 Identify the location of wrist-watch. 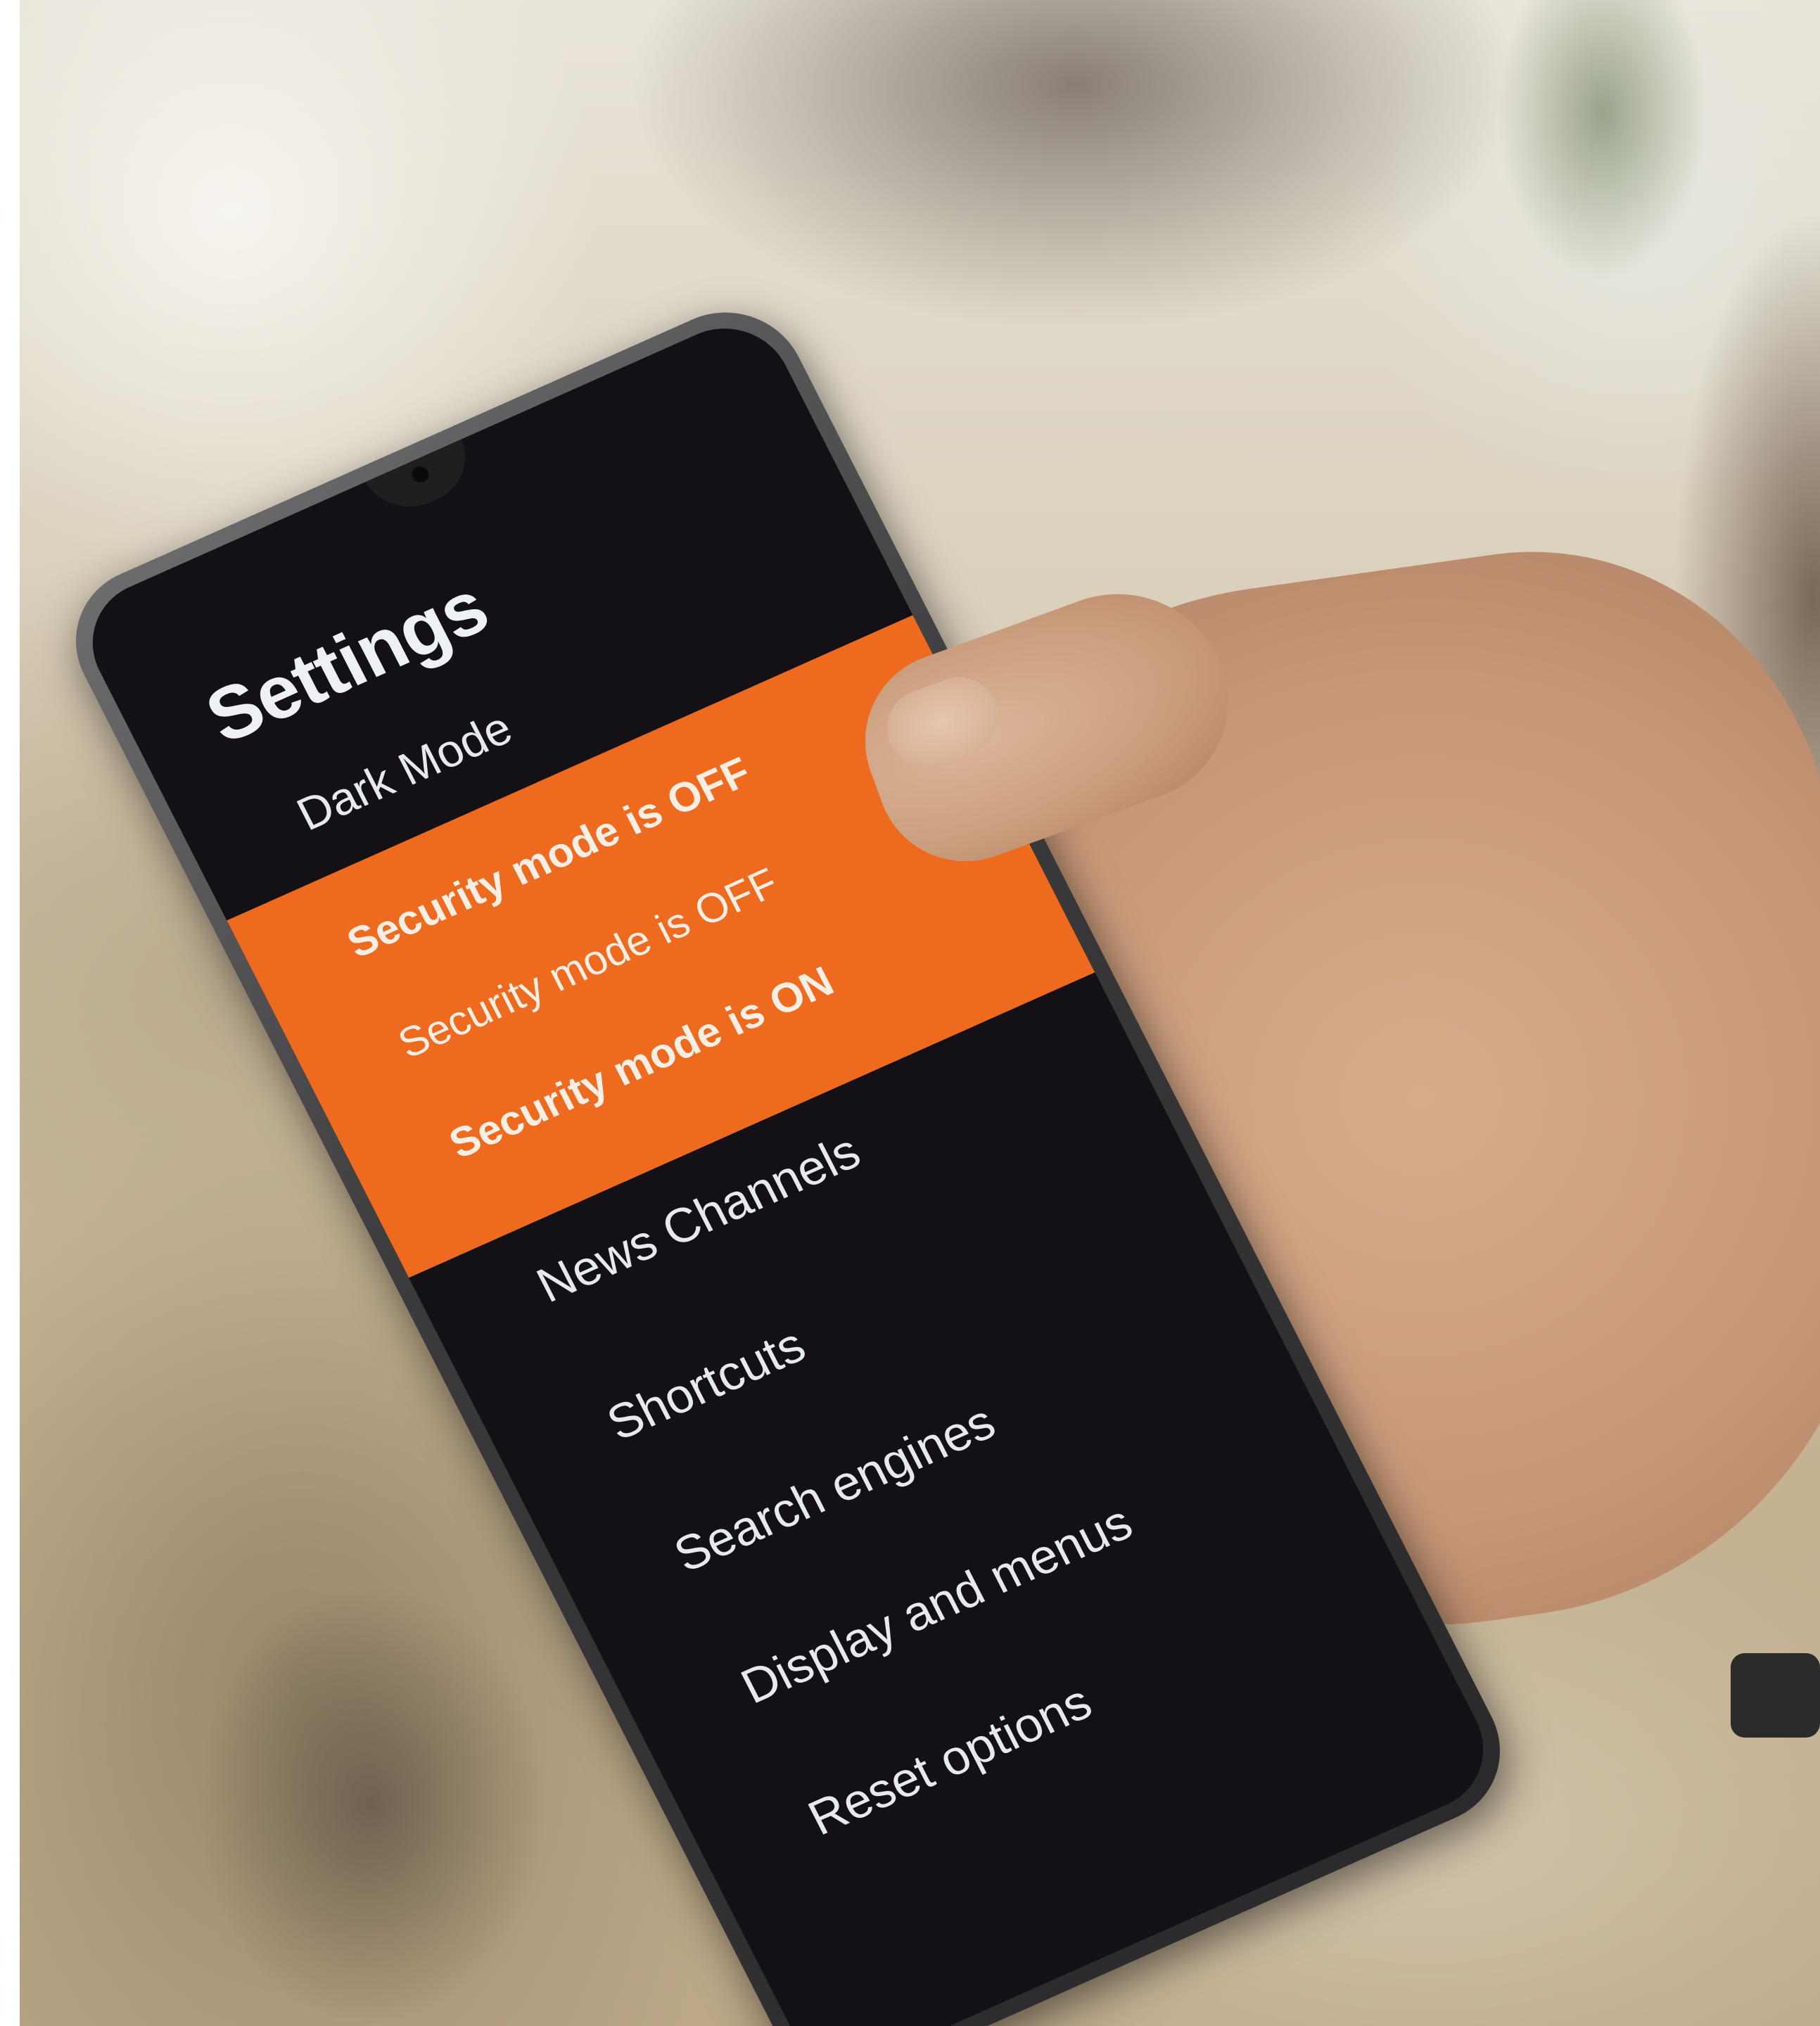
(1776, 1695).